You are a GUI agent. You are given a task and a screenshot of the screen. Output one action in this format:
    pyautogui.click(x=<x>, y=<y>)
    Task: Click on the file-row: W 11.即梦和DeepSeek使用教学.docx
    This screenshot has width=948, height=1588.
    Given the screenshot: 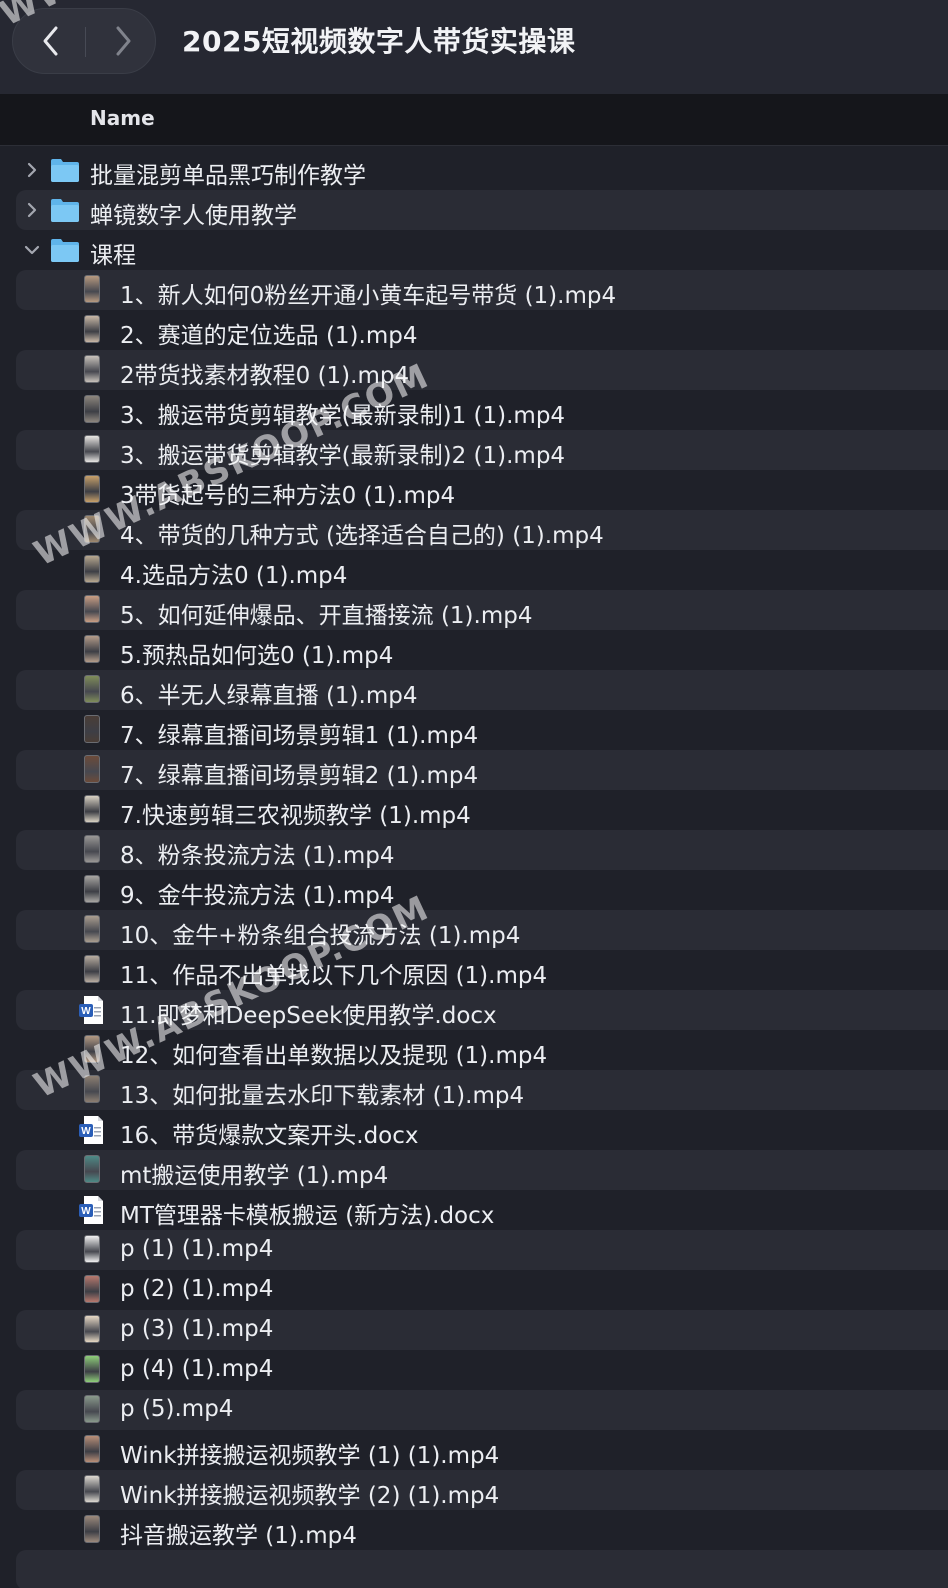 What is the action you would take?
    pyautogui.click(x=482, y=1010)
    